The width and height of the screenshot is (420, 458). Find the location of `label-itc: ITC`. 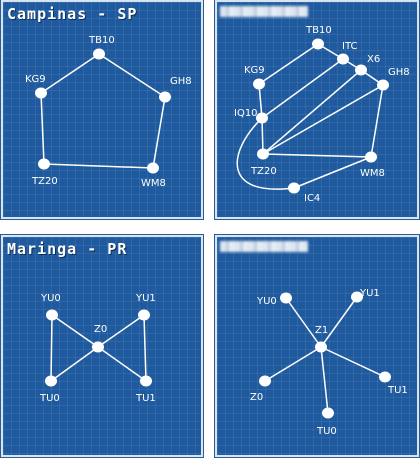

label-itc: ITC is located at coordinates (349, 46).